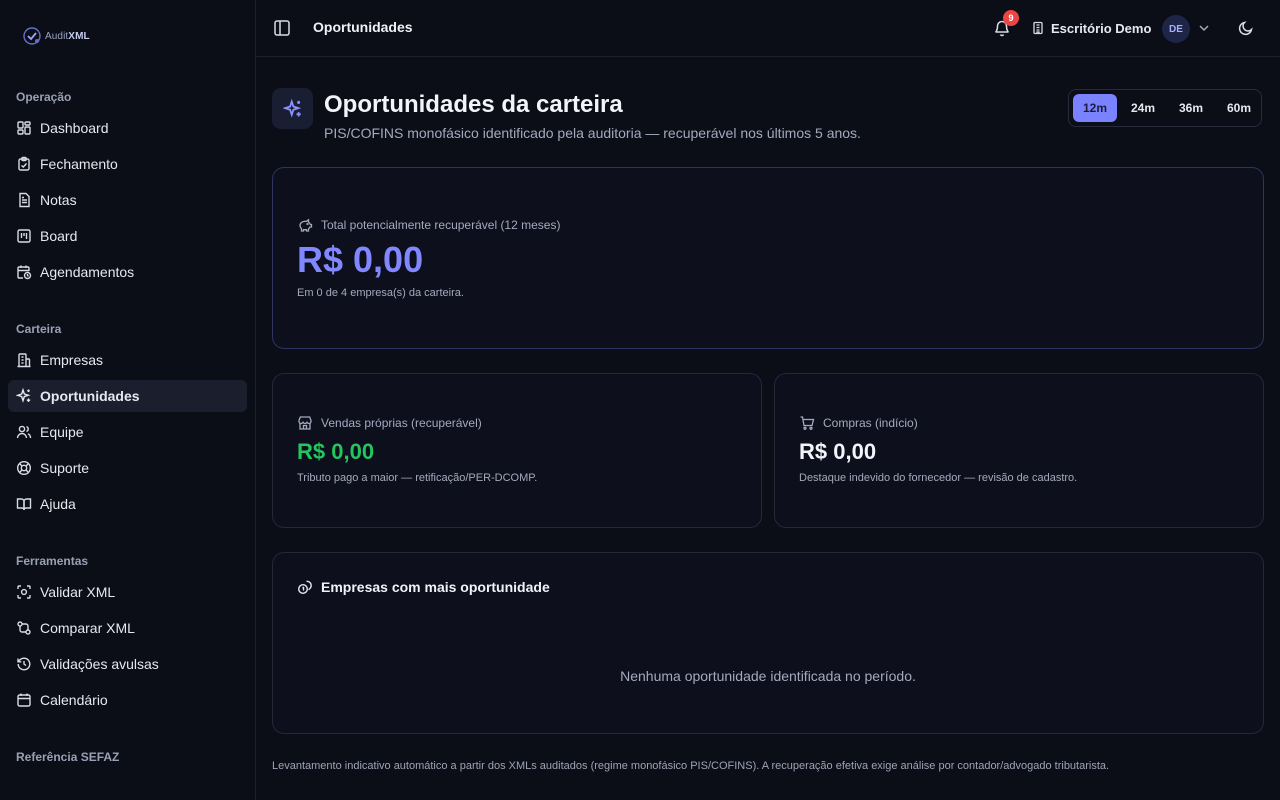 The image size is (1280, 800). Describe the element at coordinates (78, 592) in the screenshot. I see `sidebar-item-label: Validar XML` at that location.